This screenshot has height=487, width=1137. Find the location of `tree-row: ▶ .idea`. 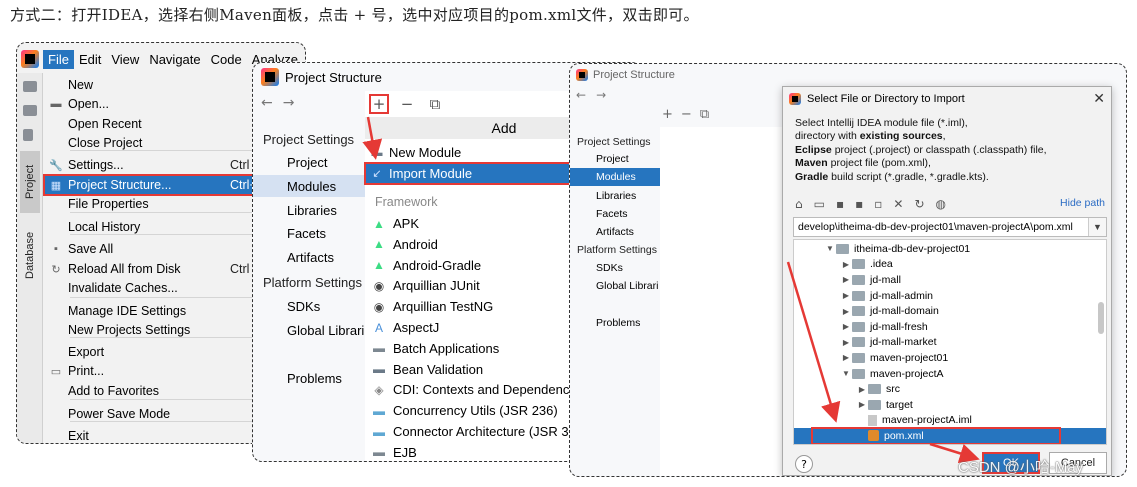

tree-row: ▶ .idea is located at coordinates (950, 265).